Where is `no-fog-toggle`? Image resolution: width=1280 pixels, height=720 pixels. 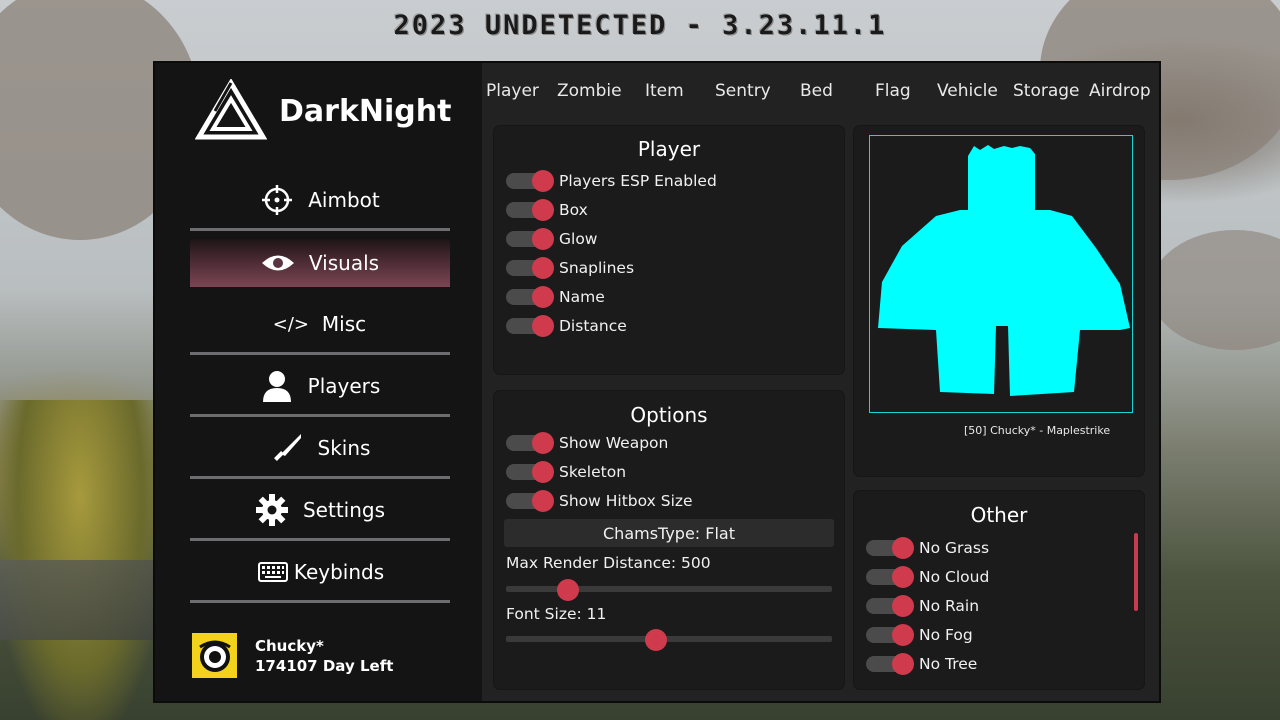 no-fog-toggle is located at coordinates (890, 635).